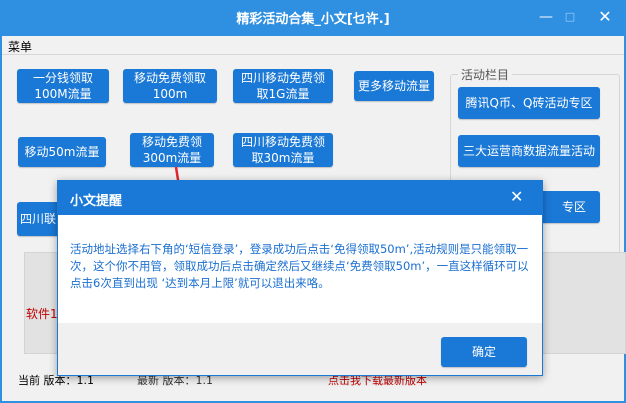 The height and width of the screenshot is (403, 626). What do you see at coordinates (300, 198) in the screenshot?
I see `dialog-header: 小文提醒 ✕` at bounding box center [300, 198].